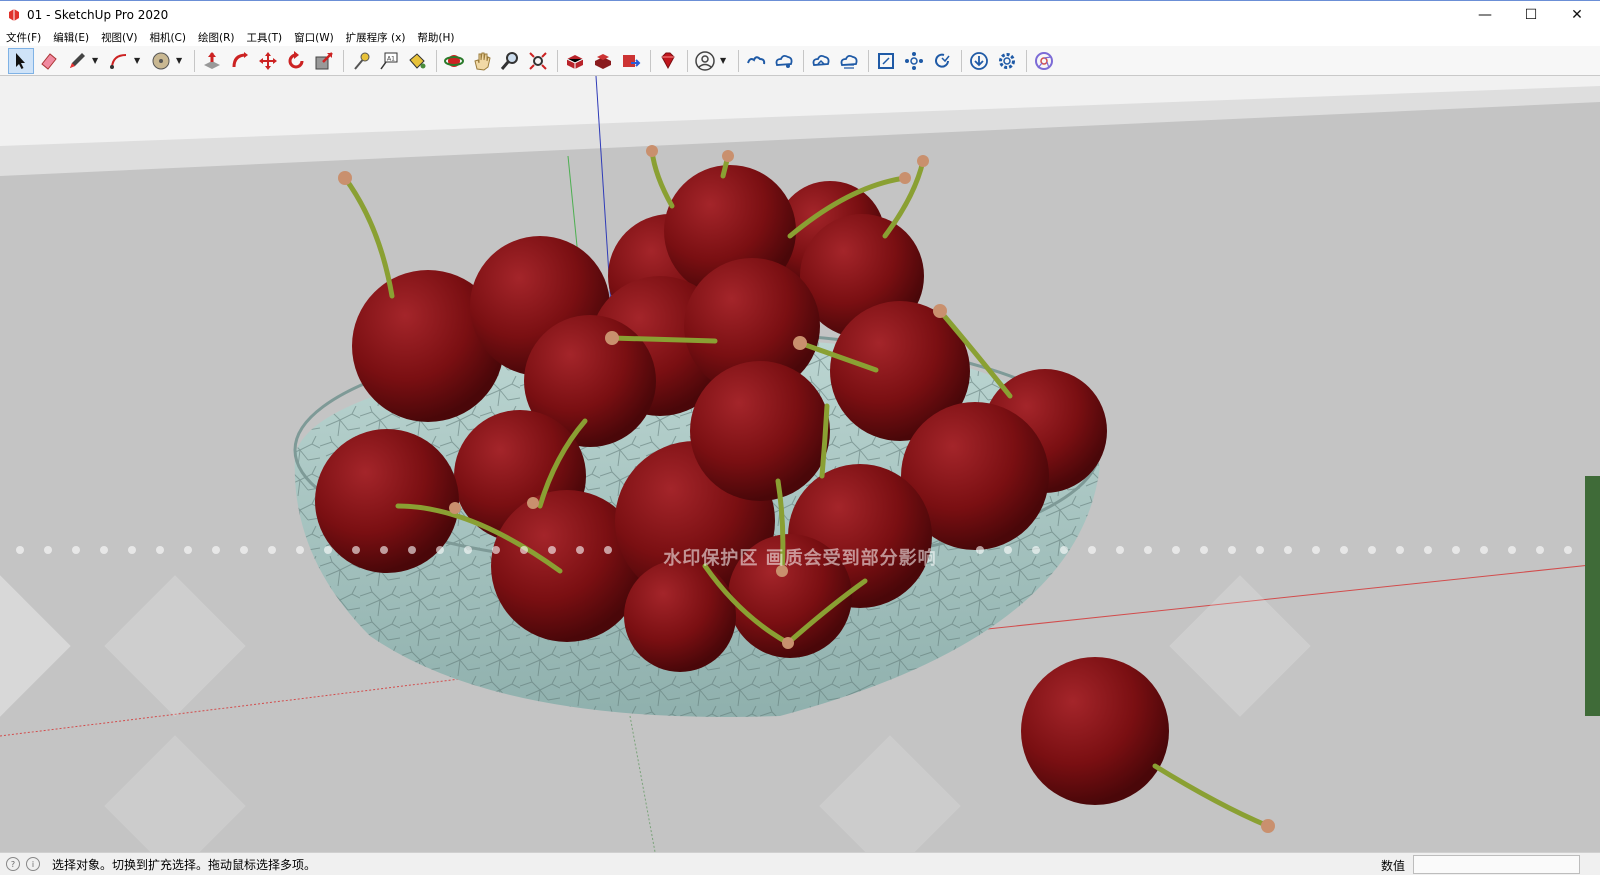  What do you see at coordinates (212, 61) in the screenshot?
I see `push-pull-tool-button` at bounding box center [212, 61].